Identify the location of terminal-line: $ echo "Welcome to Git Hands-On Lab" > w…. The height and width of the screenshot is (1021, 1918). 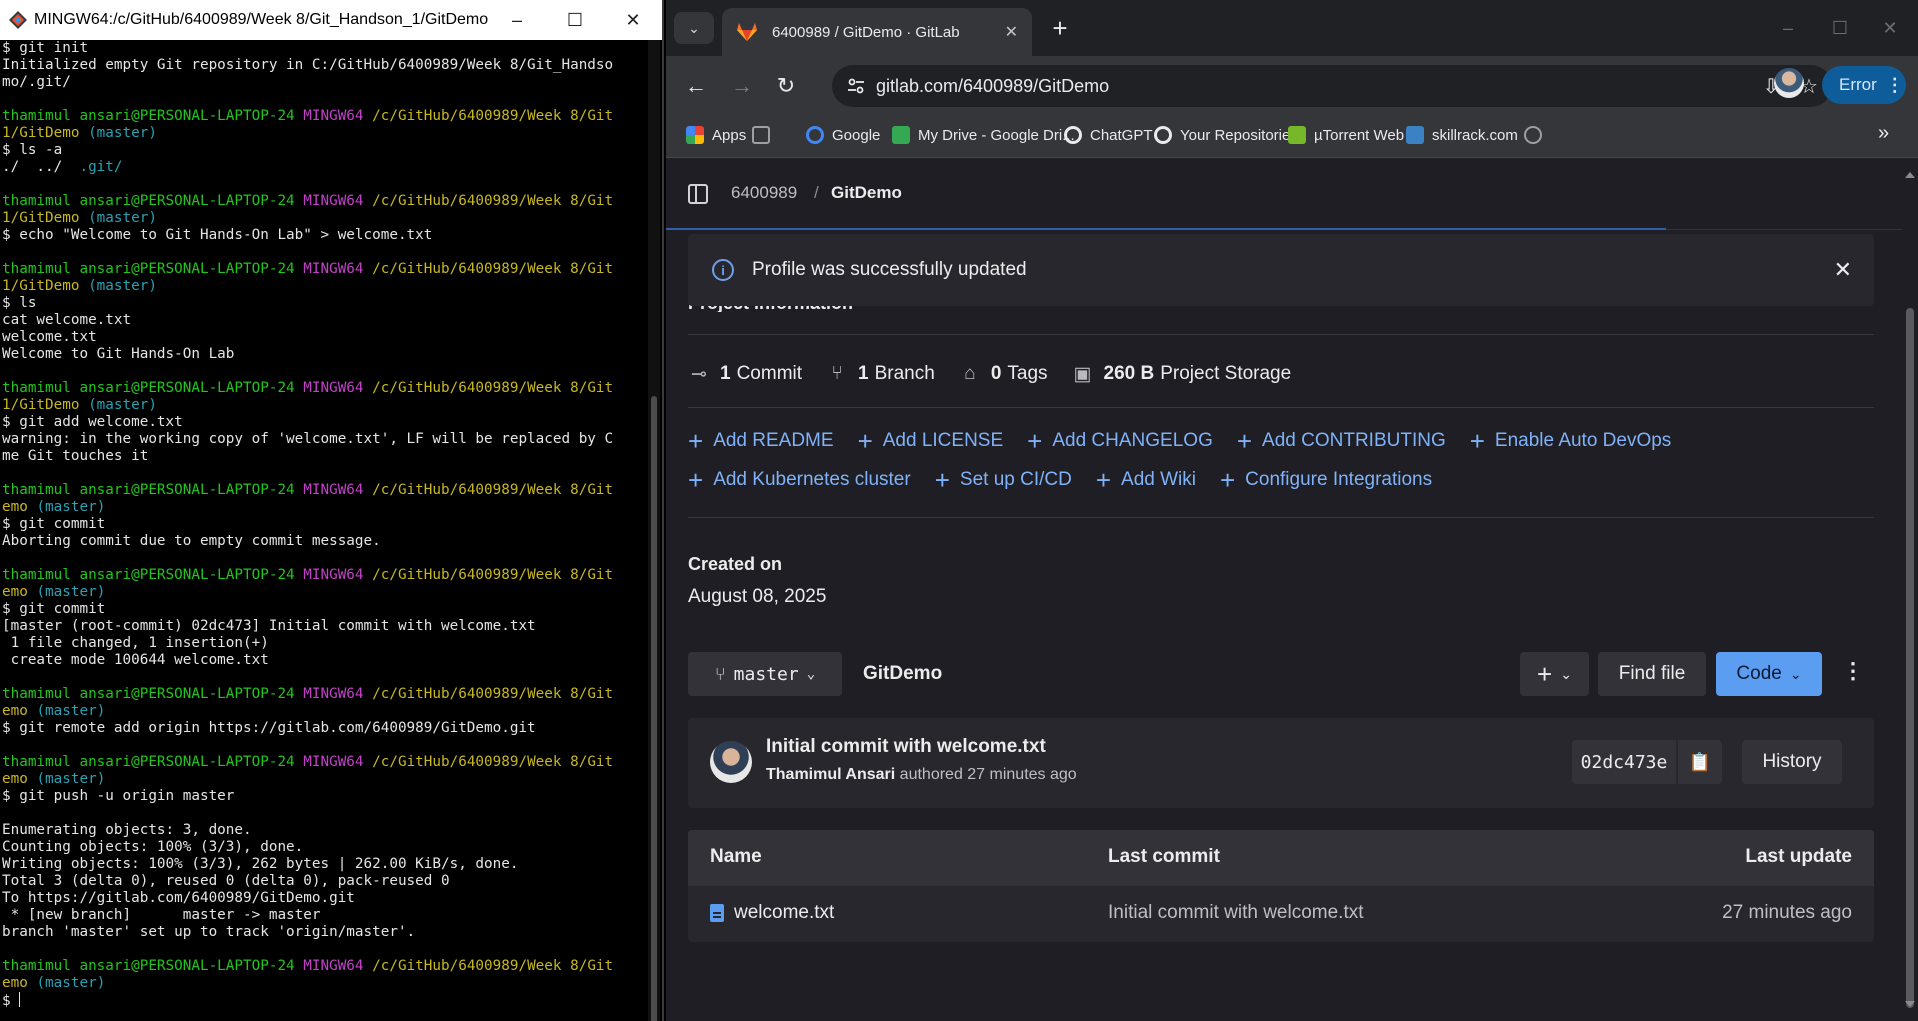
(217, 235).